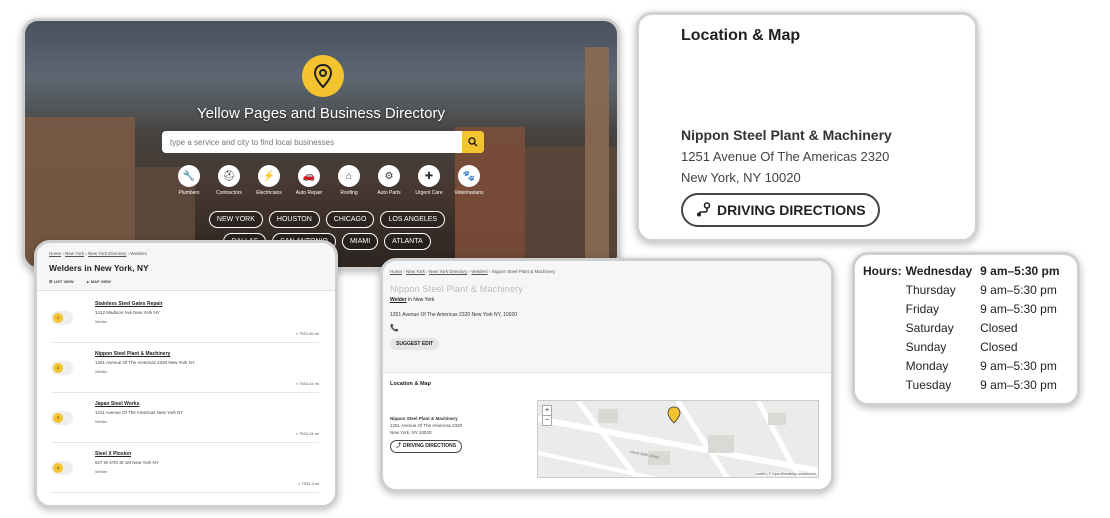 The image size is (1110, 518). What do you see at coordinates (235, 219) in the screenshot?
I see `city-new-york: NEW YORK` at bounding box center [235, 219].